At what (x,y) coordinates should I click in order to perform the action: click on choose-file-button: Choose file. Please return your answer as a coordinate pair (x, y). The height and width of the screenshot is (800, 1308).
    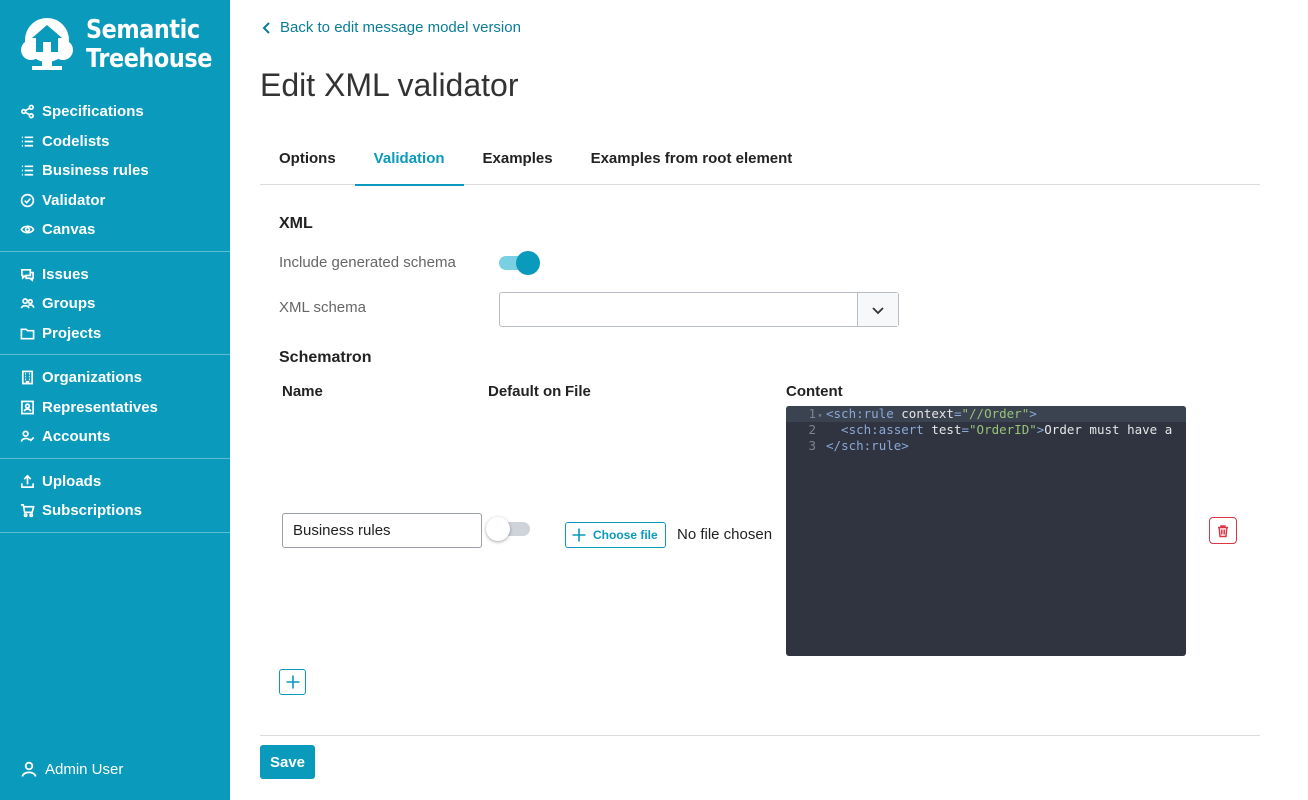
    Looking at the image, I should click on (615, 535).